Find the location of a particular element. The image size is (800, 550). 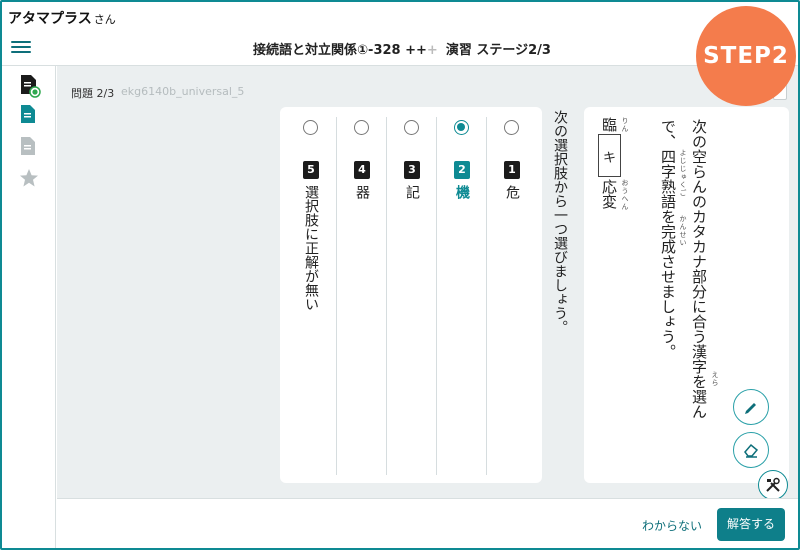

bottom-bar: わからない 解答する is located at coordinates (427, 523).